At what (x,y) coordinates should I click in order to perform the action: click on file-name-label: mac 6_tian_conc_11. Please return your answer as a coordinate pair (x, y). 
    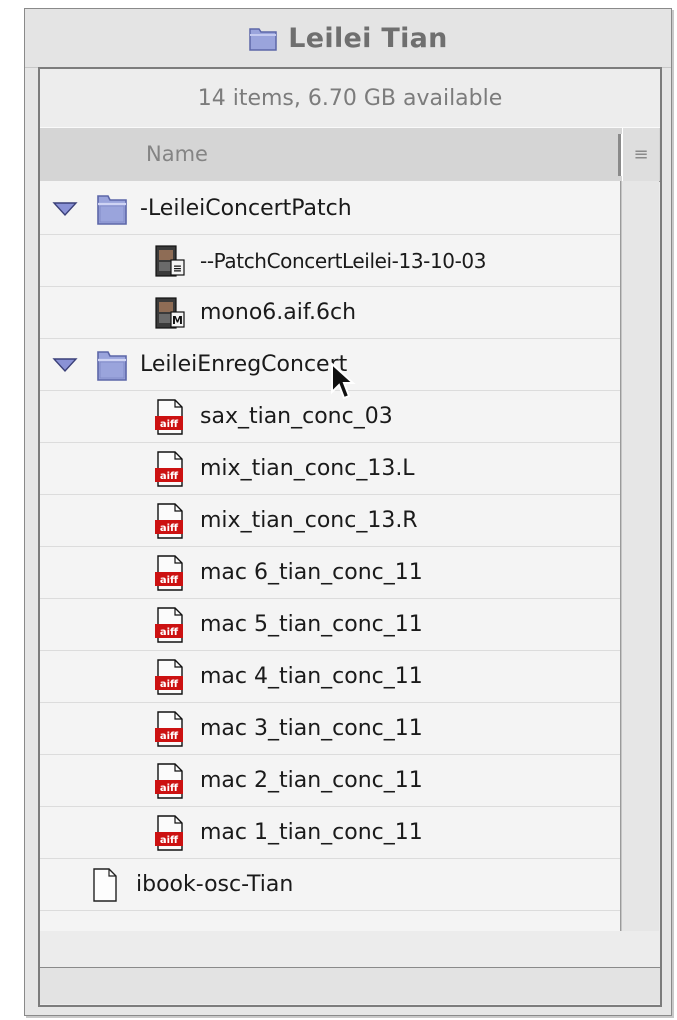
    Looking at the image, I should click on (311, 573).